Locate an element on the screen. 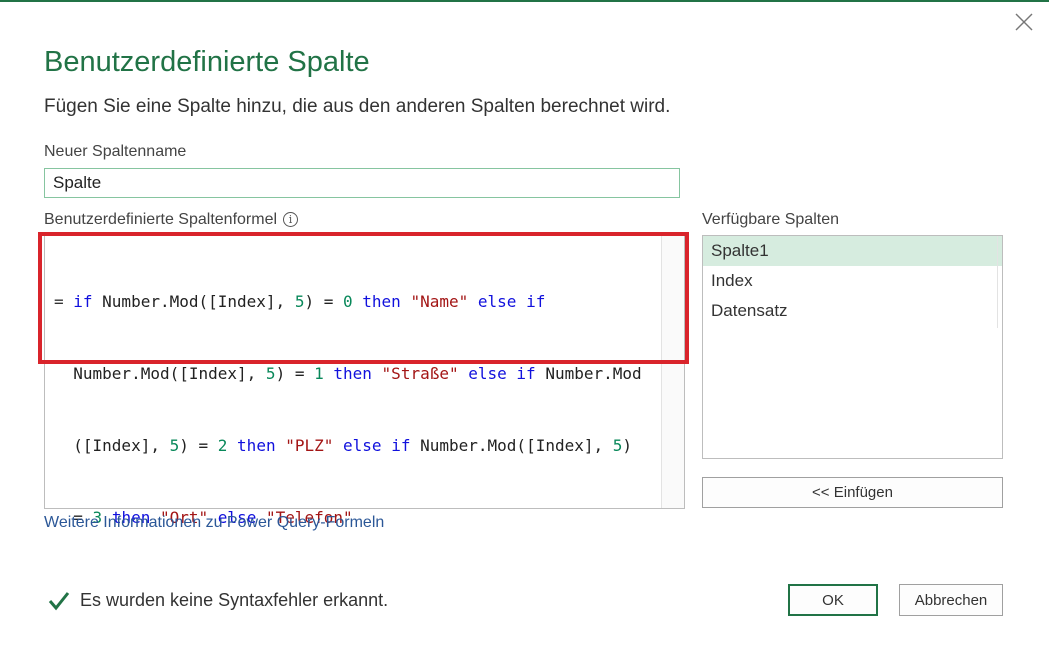 The width and height of the screenshot is (1049, 660). available-columns-label: Verfügbare Spalten is located at coordinates (770, 219).